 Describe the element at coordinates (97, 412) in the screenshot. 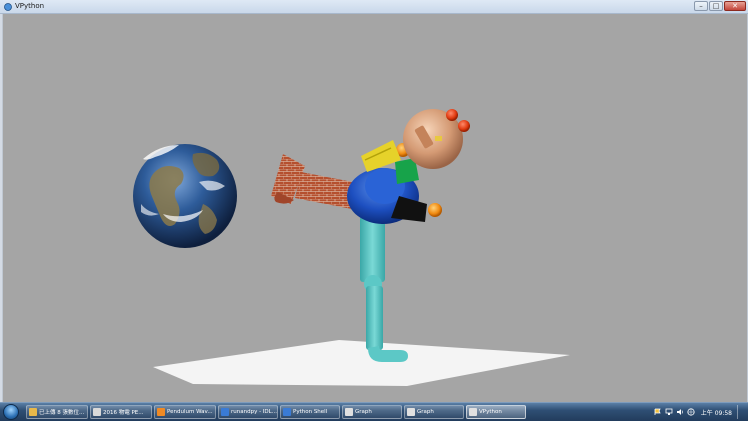

I see `document-icon` at that location.